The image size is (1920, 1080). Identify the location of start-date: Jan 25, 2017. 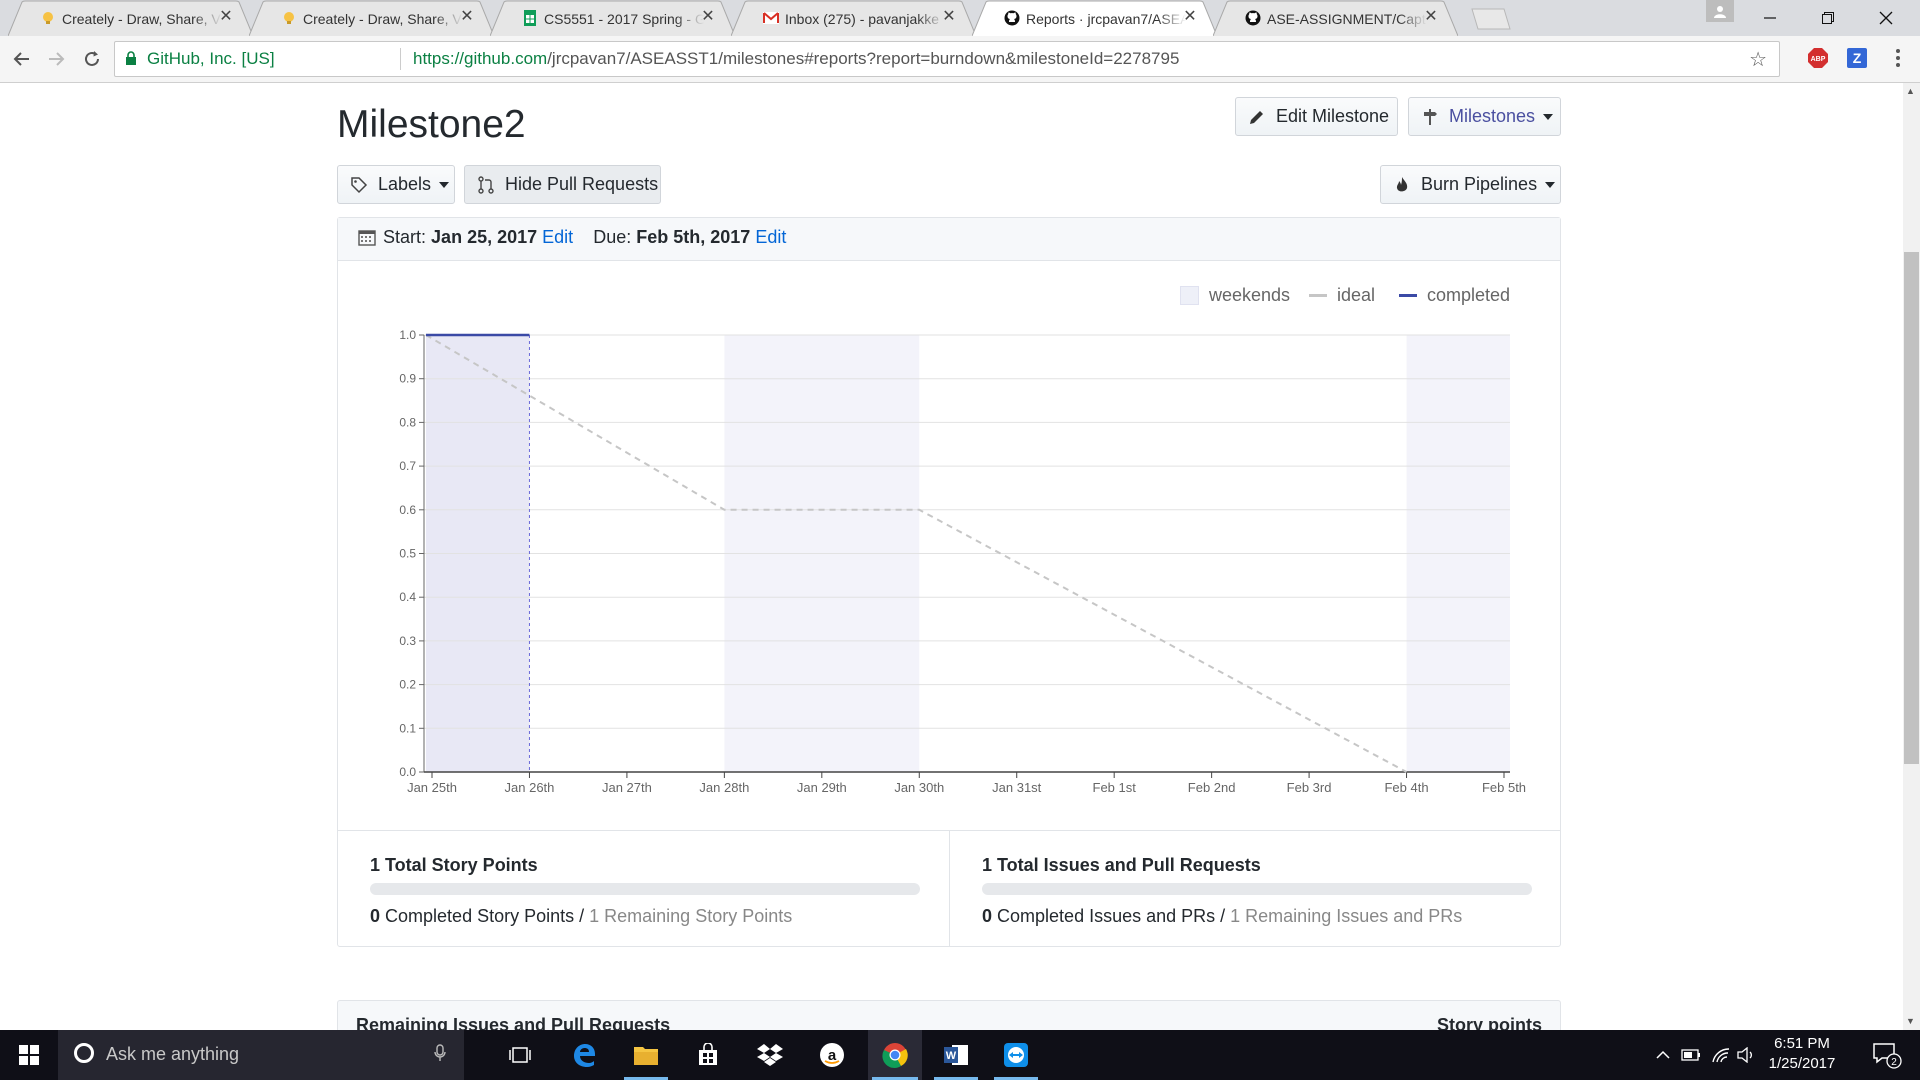
(484, 237).